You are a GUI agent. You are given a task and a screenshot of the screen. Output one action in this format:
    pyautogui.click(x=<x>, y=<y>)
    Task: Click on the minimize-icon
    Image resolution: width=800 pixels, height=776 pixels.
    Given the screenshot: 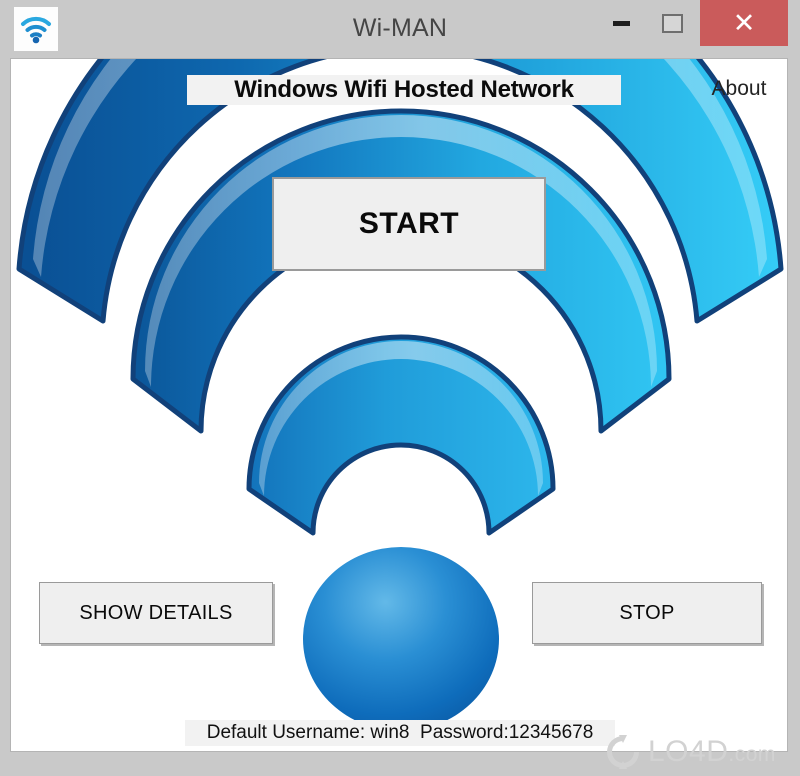 What is the action you would take?
    pyautogui.click(x=621, y=23)
    